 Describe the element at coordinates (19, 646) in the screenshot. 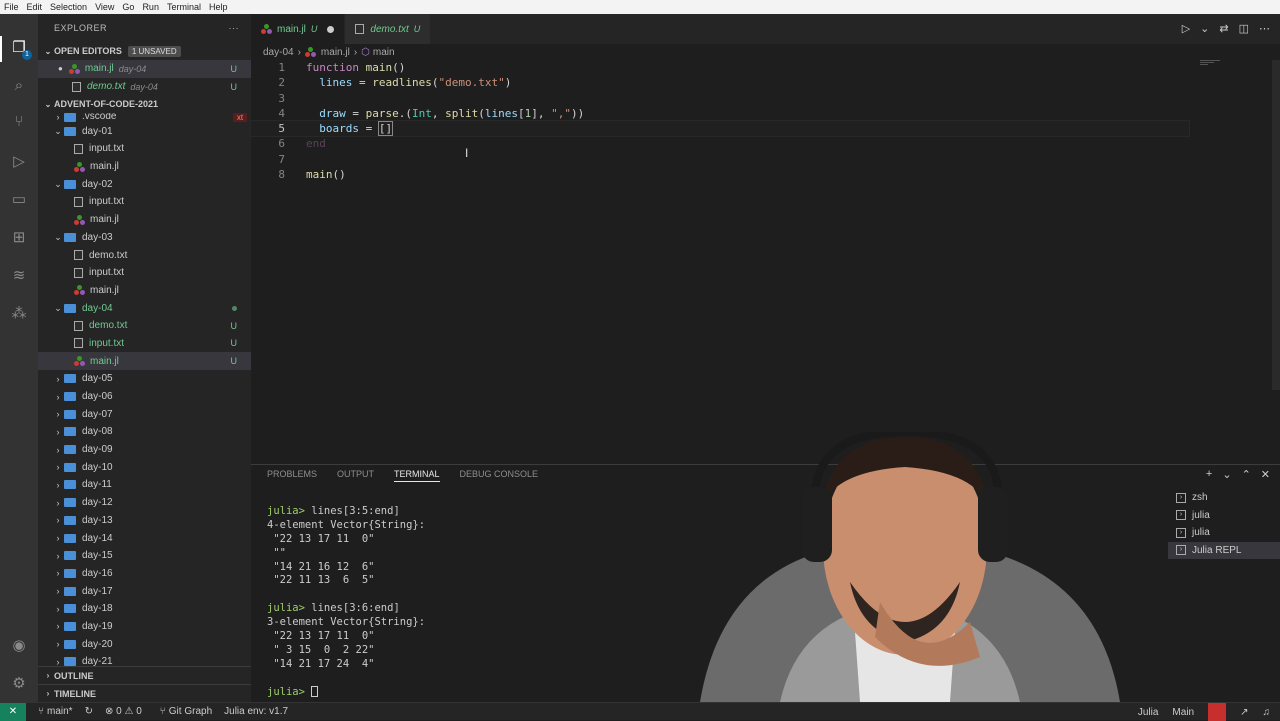

I see `account-icon: ◉` at that location.